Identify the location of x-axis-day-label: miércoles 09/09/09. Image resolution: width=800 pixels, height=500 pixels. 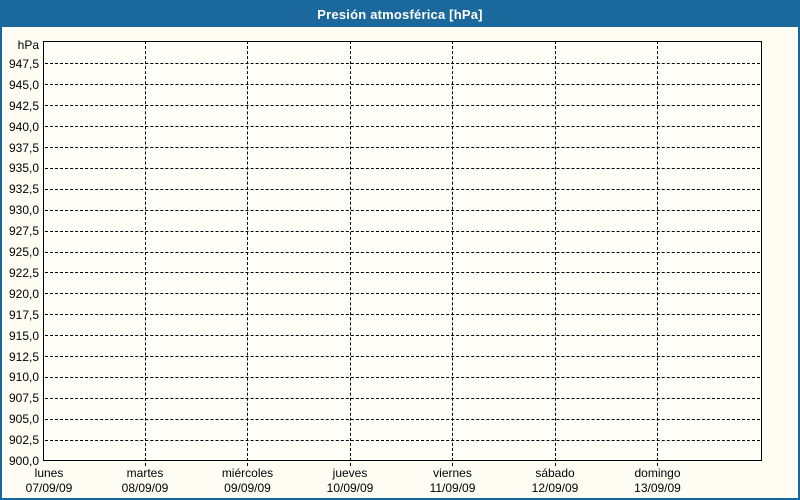
(248, 481).